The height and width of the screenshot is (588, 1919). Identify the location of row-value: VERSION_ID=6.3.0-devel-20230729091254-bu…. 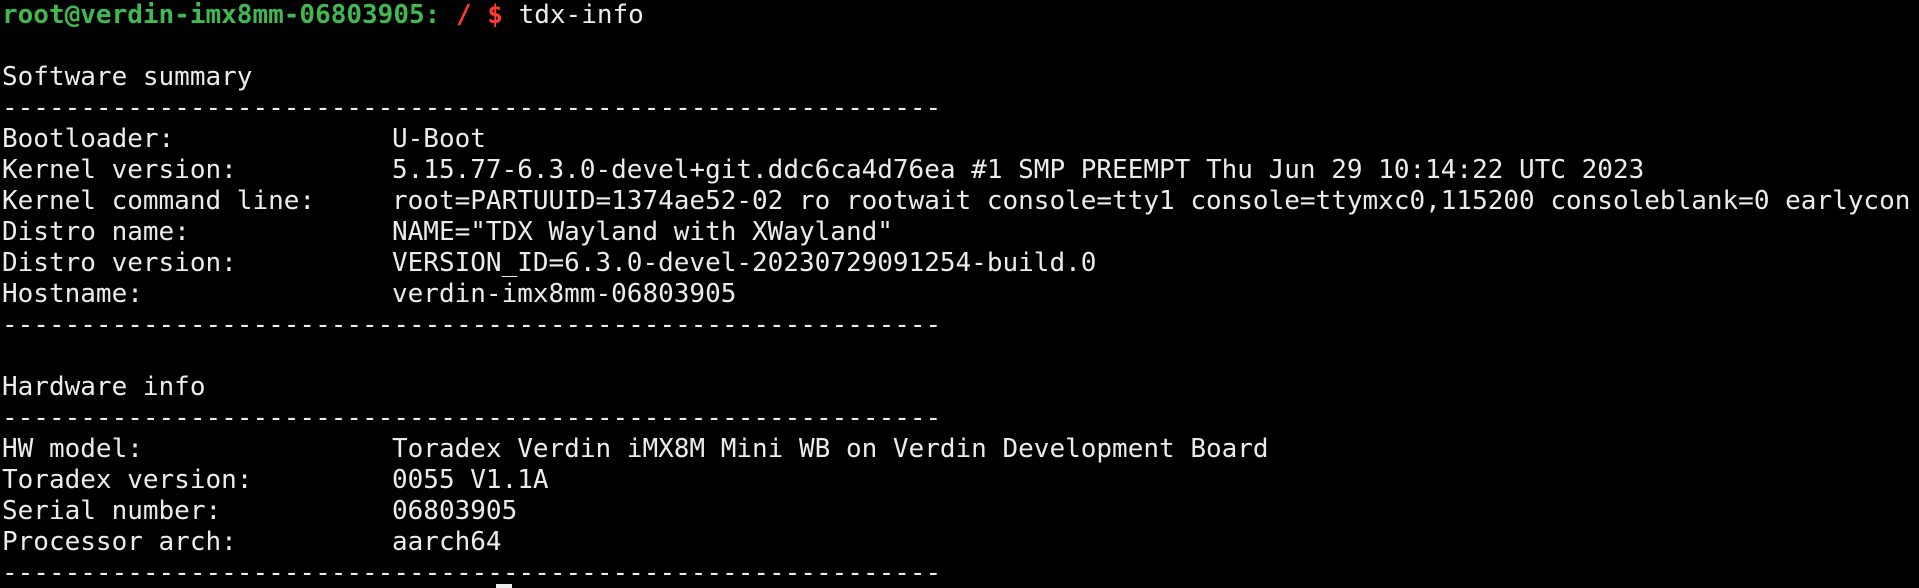
(744, 263).